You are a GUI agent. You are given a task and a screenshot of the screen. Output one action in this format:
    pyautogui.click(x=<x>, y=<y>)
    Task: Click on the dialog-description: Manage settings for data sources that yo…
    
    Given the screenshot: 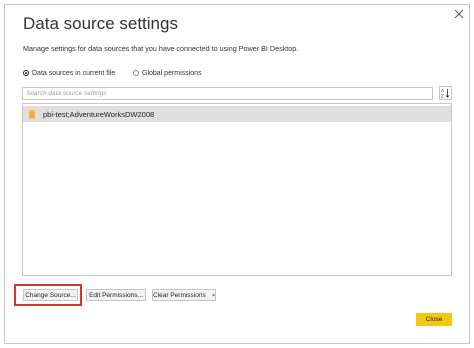 What is the action you would take?
    pyautogui.click(x=161, y=48)
    